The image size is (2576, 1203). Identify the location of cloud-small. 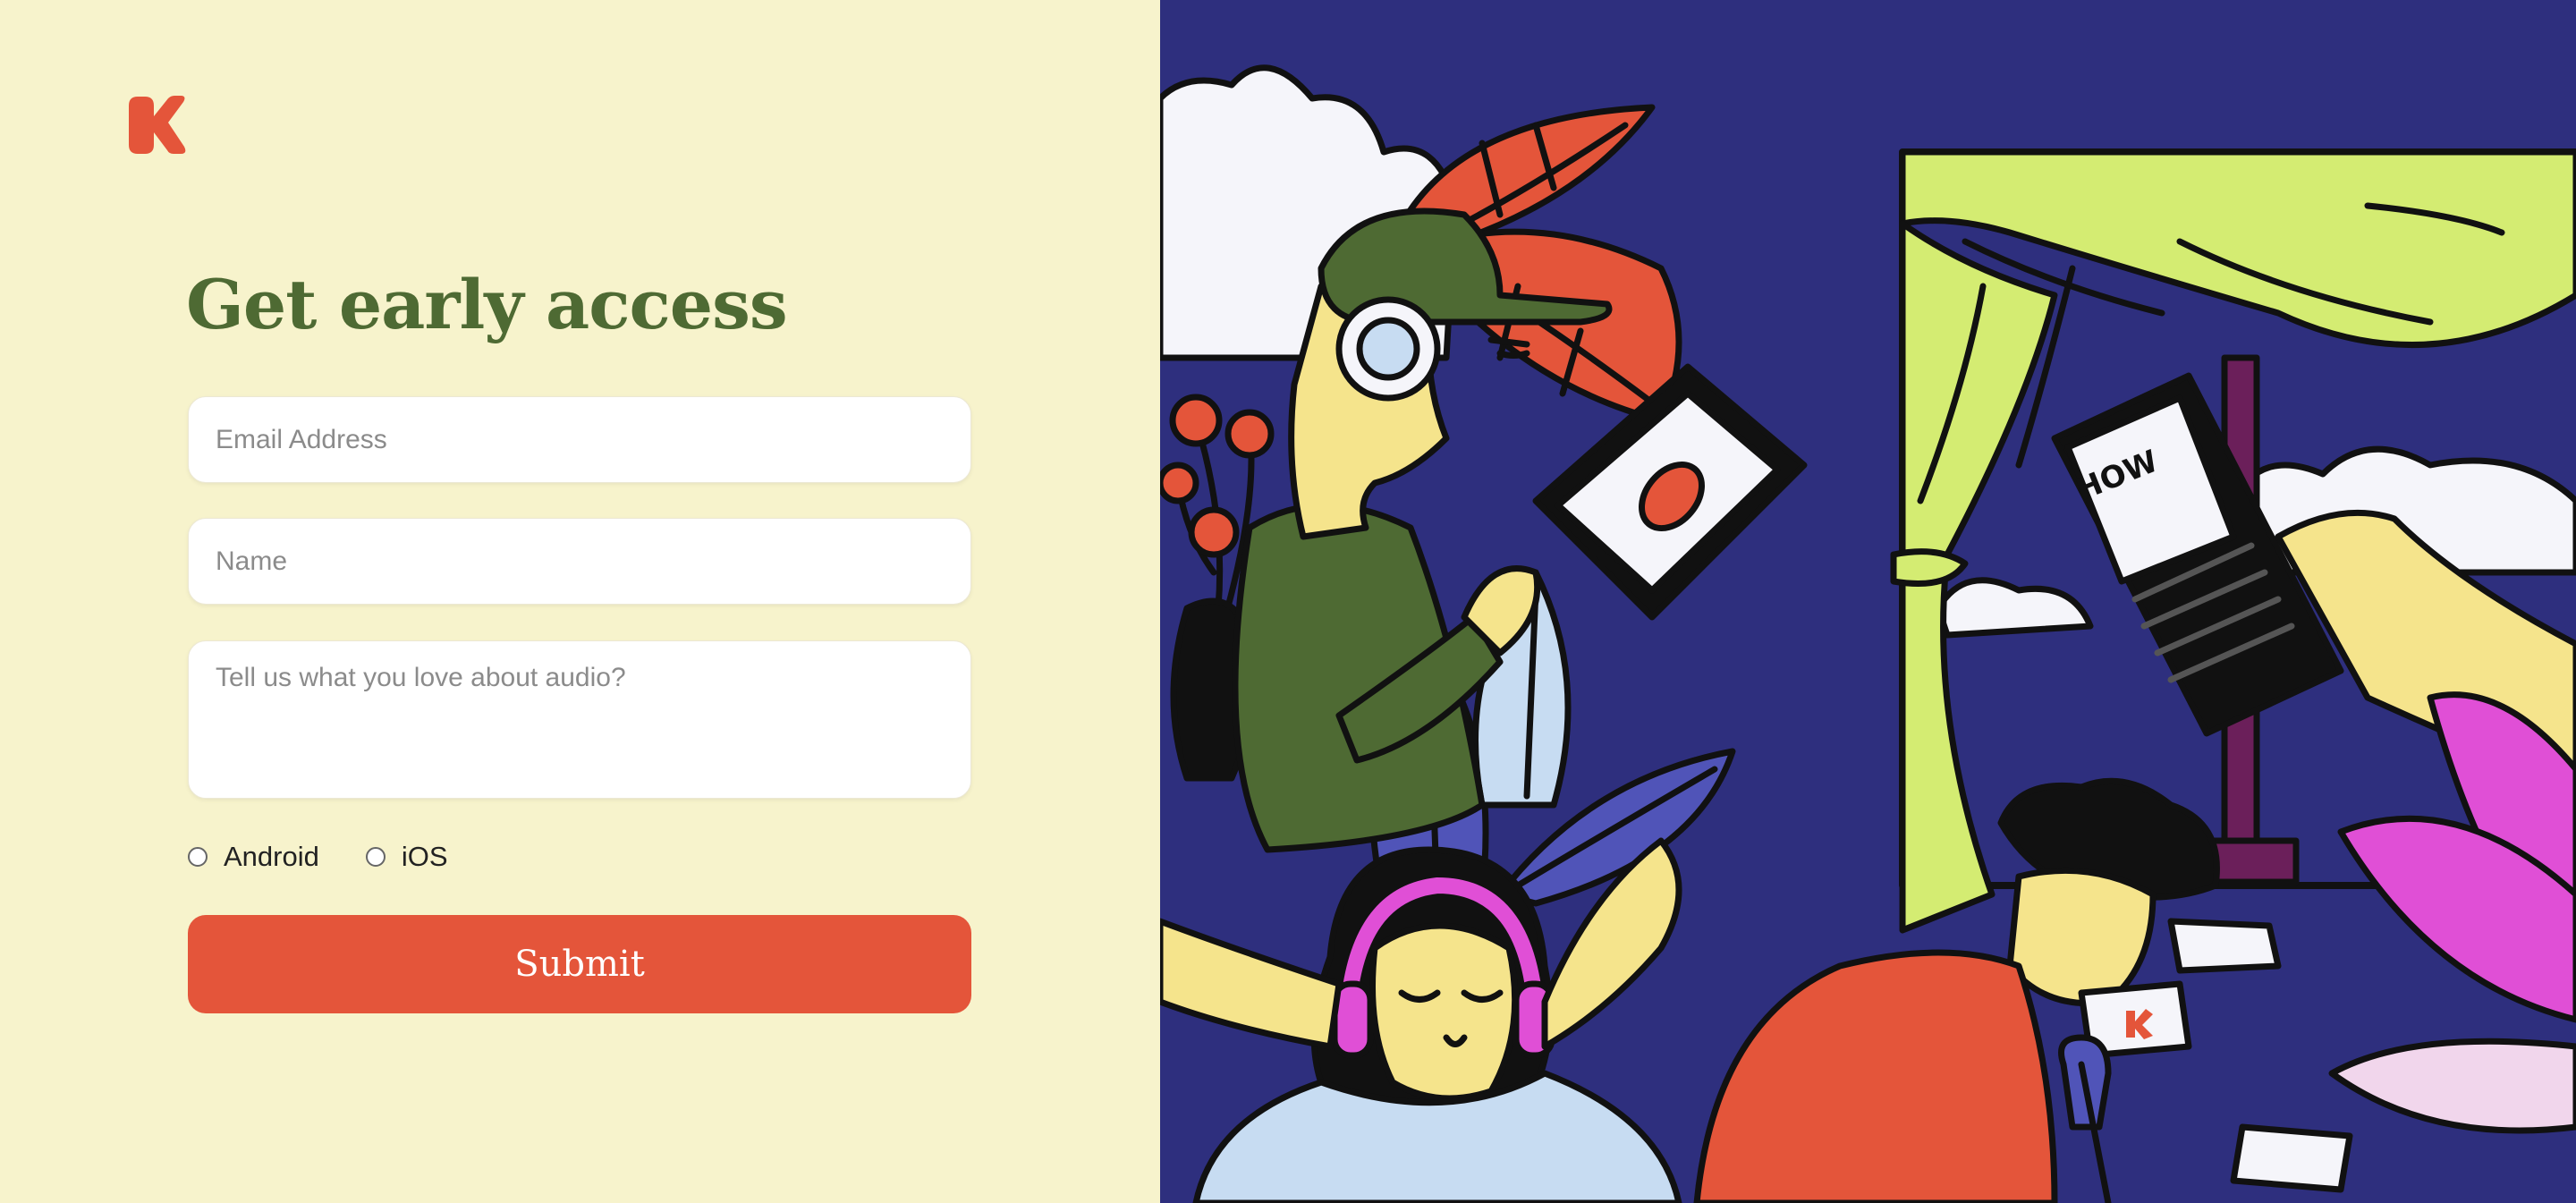
(2014, 608).